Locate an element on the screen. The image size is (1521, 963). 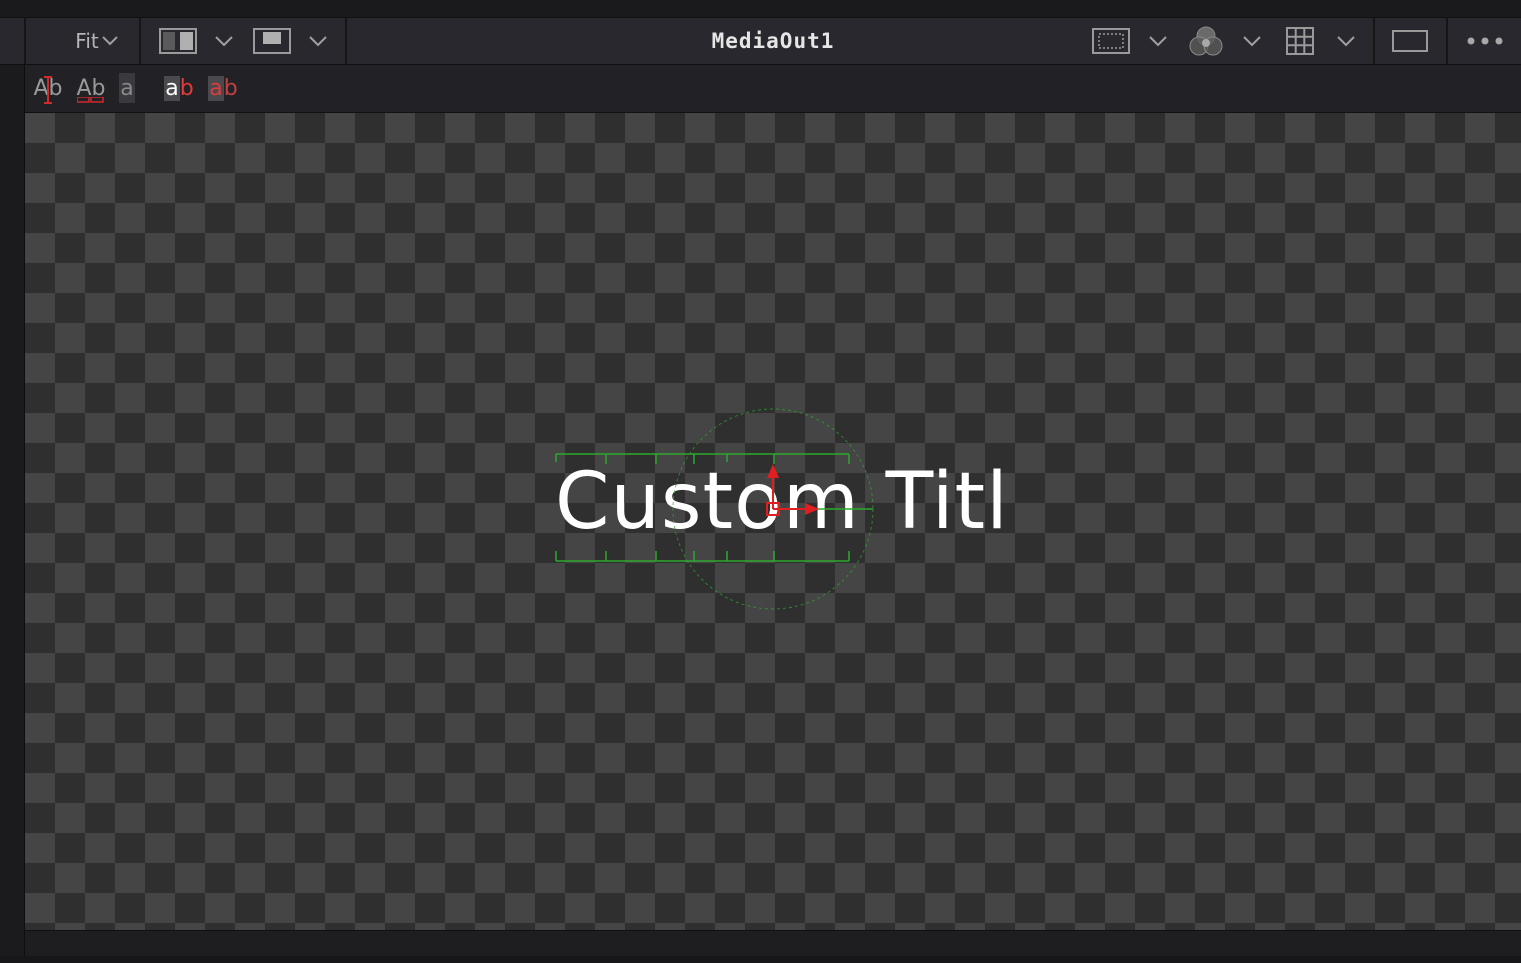
roi-dropdown is located at coordinates (1158, 41).